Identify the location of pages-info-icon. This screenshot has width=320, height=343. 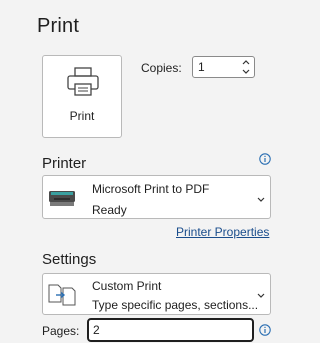
(265, 330).